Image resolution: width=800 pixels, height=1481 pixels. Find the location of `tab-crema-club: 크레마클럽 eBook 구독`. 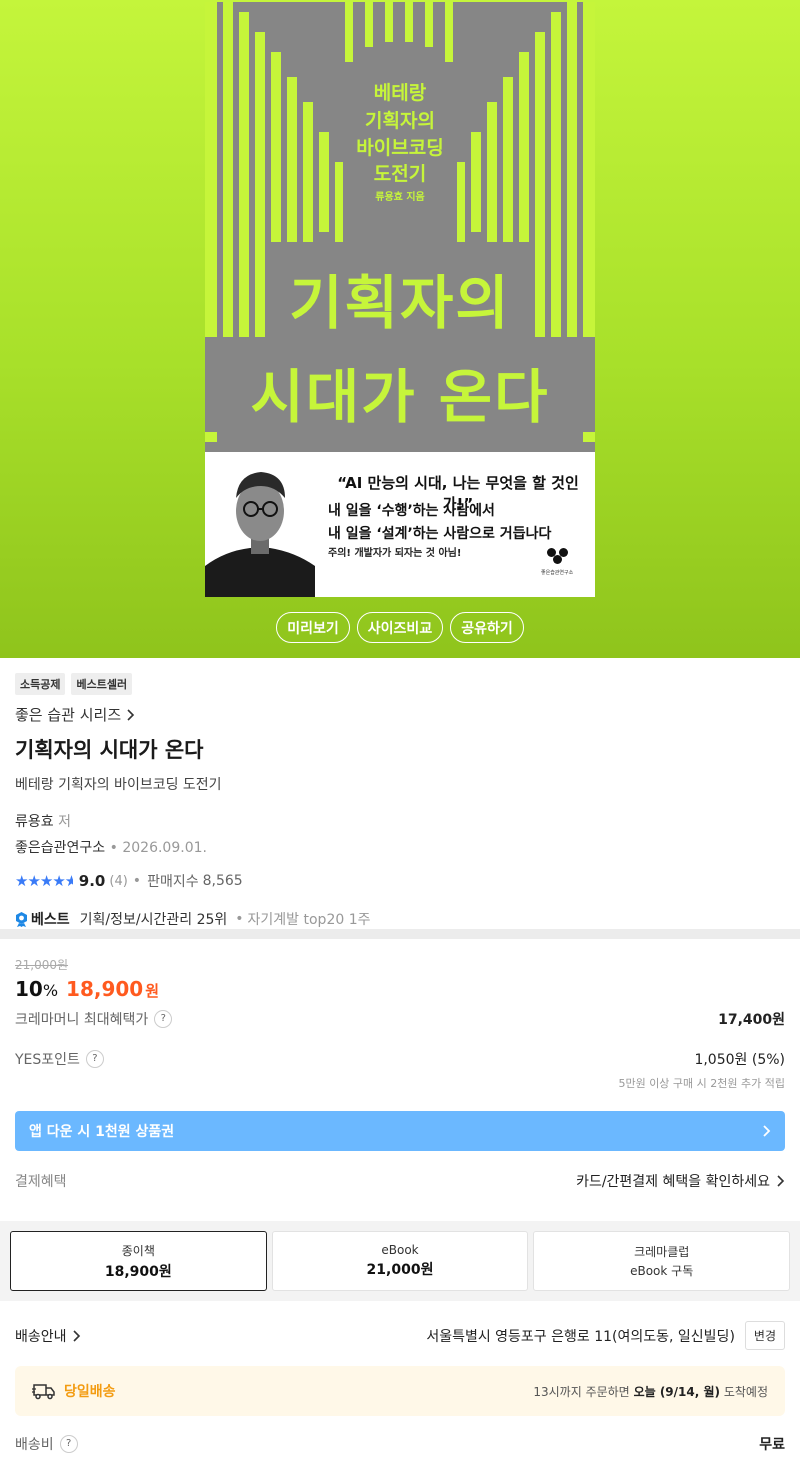

tab-crema-club: 크레마클럽 eBook 구독 is located at coordinates (662, 1261).